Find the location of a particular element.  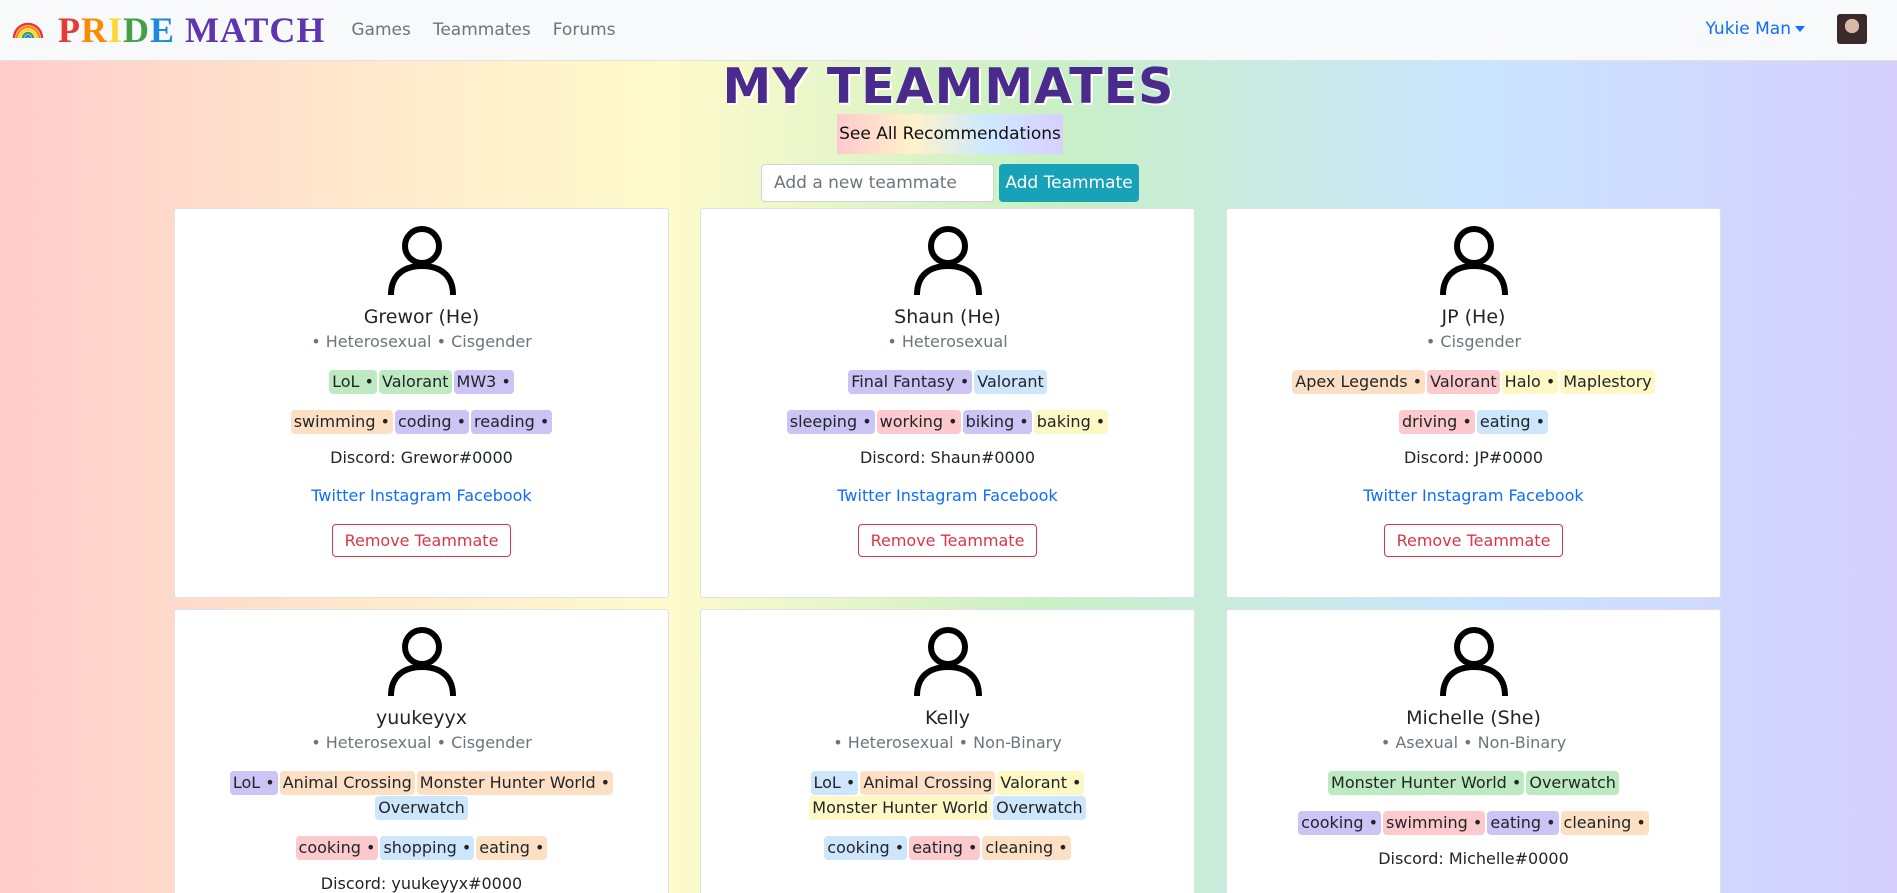

hobby-tag: reading • is located at coordinates (512, 422).